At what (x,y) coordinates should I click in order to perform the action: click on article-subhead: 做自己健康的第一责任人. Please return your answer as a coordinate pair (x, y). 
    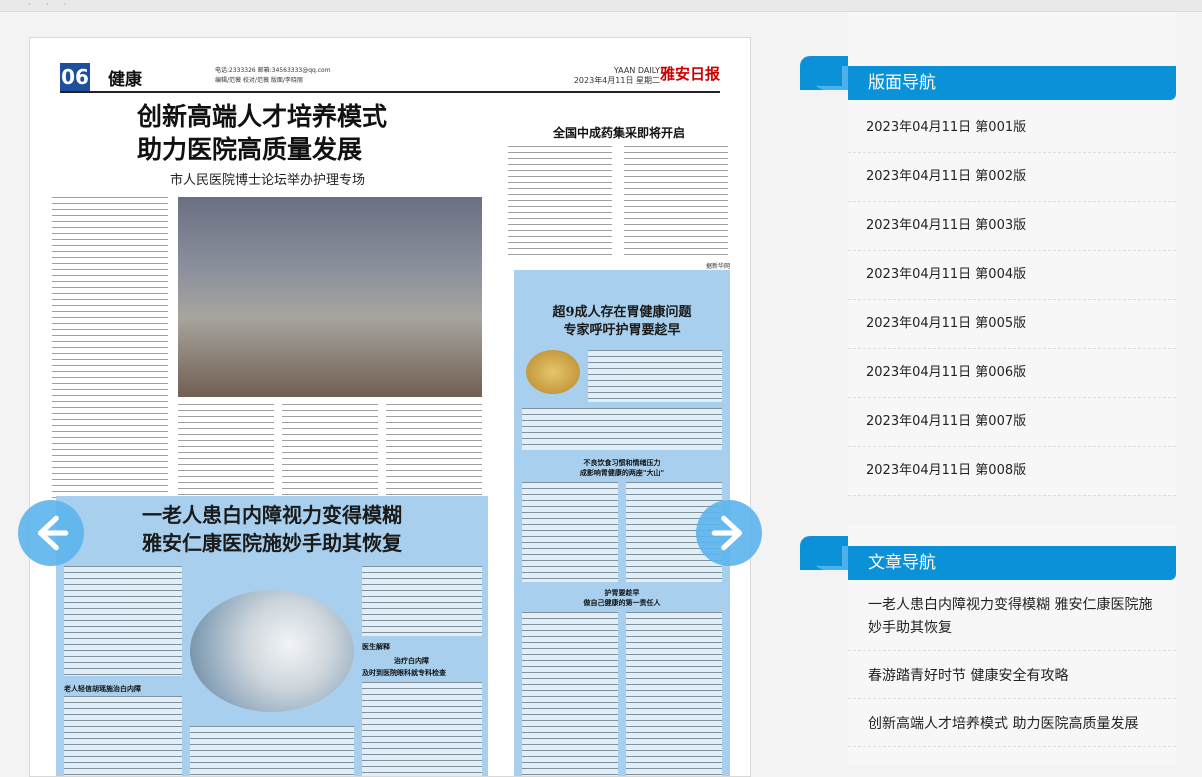
    Looking at the image, I should click on (622, 603).